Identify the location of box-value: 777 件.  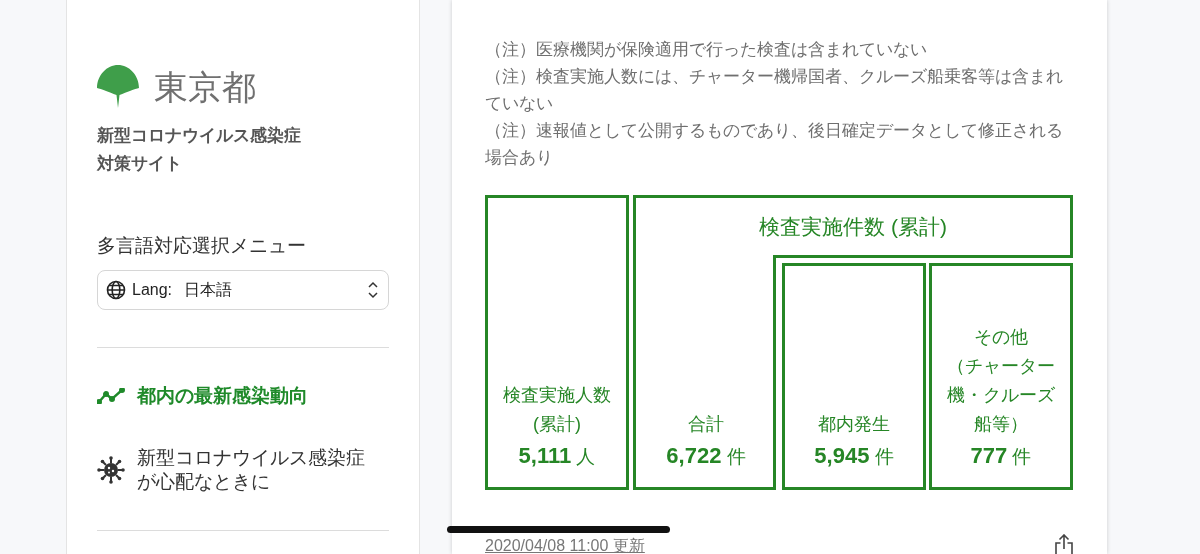
(1001, 456).